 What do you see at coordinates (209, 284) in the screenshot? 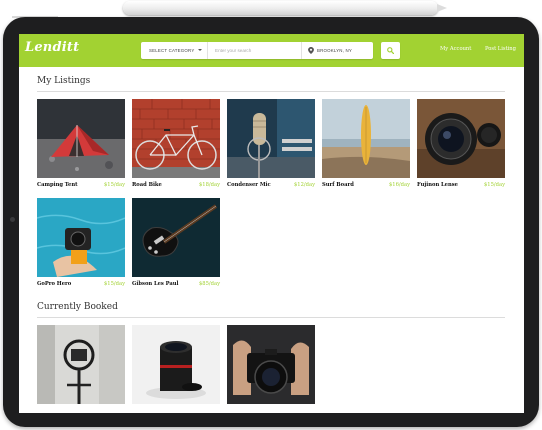
I see `listing-price: $85/day` at bounding box center [209, 284].